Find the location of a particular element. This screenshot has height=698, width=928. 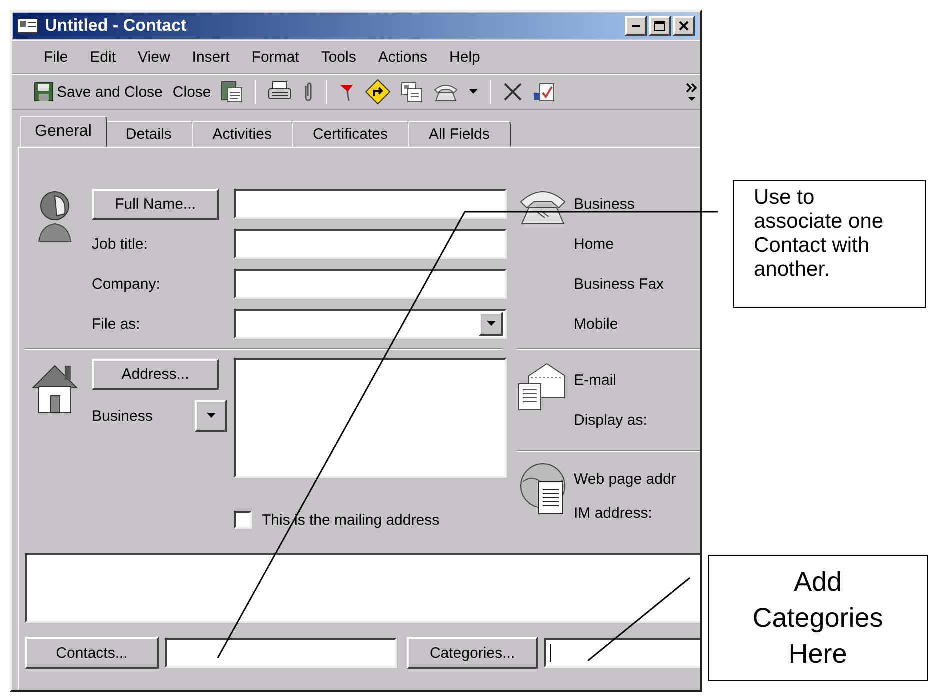

flag-icon is located at coordinates (347, 92).